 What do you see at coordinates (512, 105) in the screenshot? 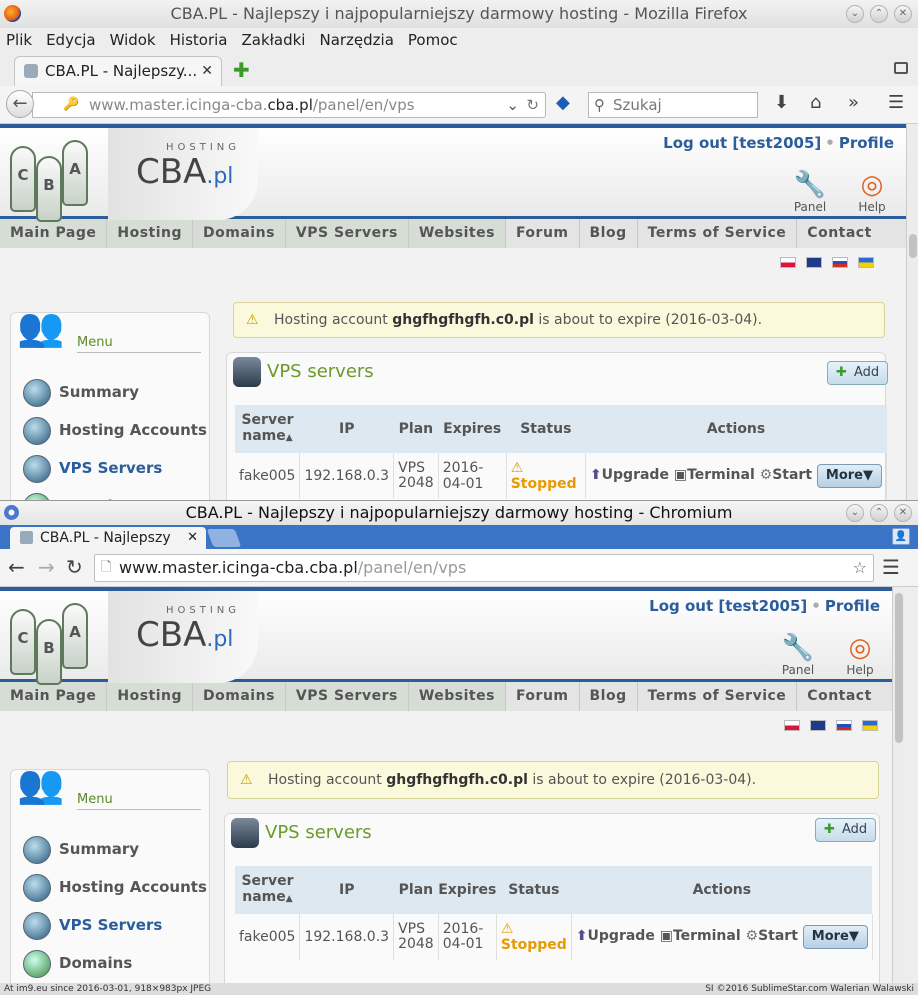
I see `url-dropdown-icon: ⌄` at bounding box center [512, 105].